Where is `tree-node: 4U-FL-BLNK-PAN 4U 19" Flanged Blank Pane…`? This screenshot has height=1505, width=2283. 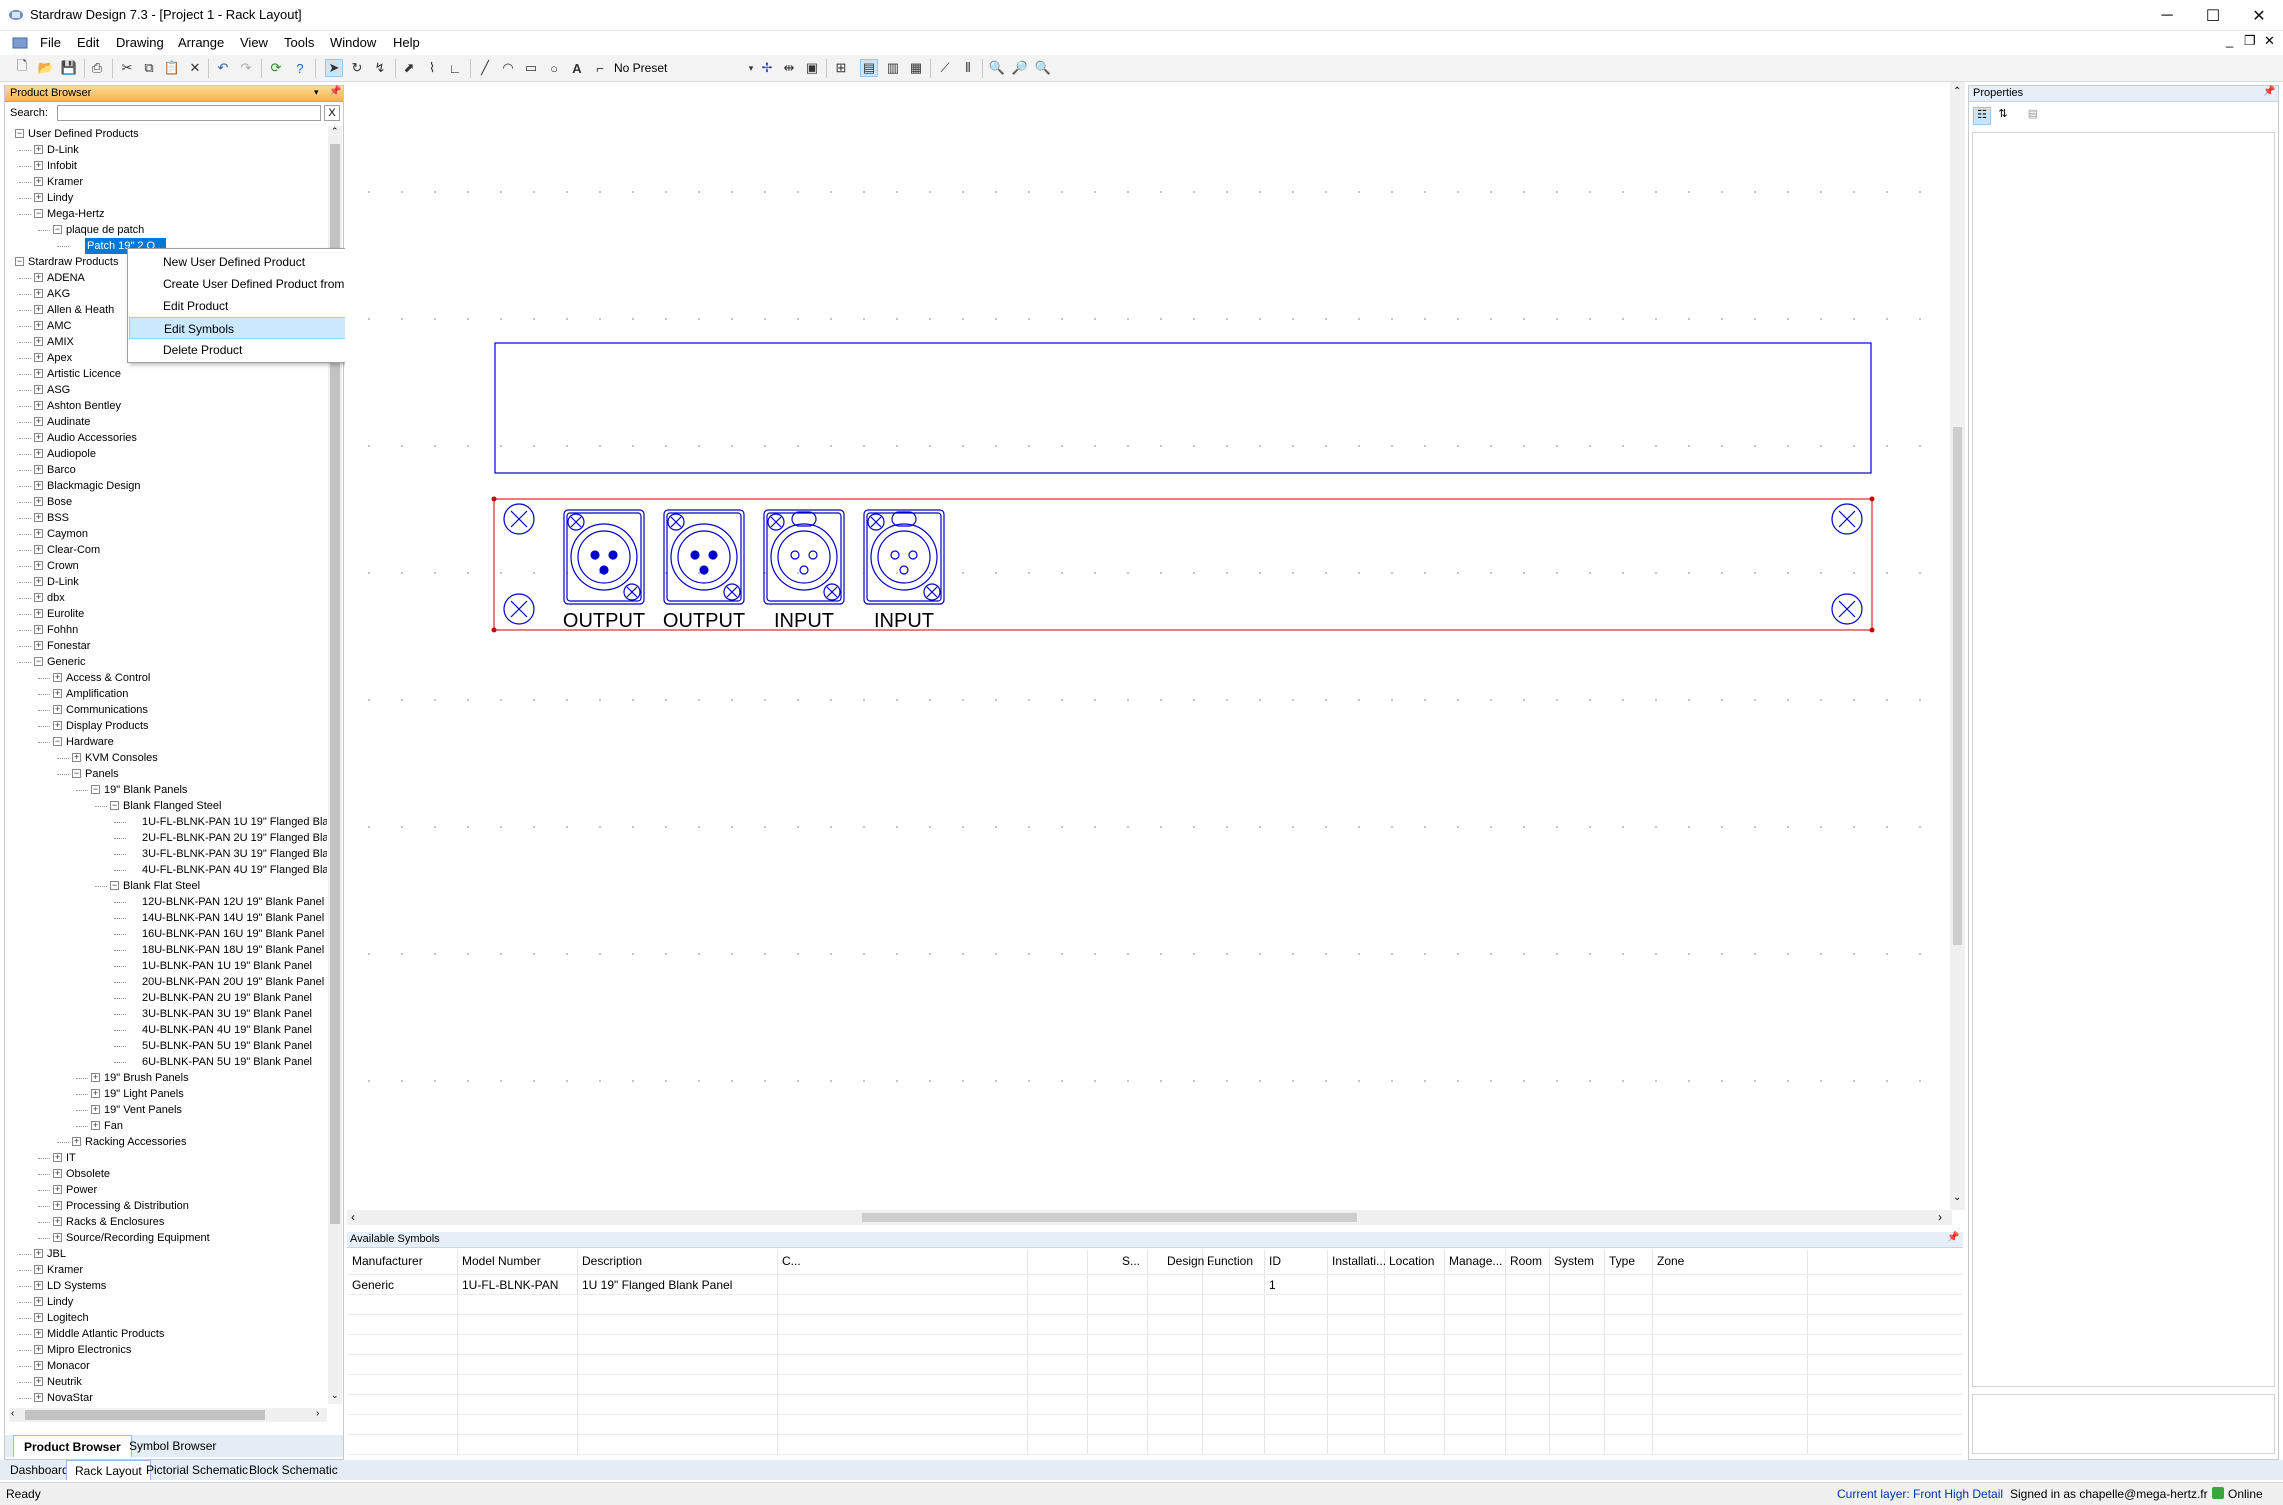
tree-node: 4U-FL-BLNK-PAN 4U 19" Flanged Blank Pane… is located at coordinates (234, 870).